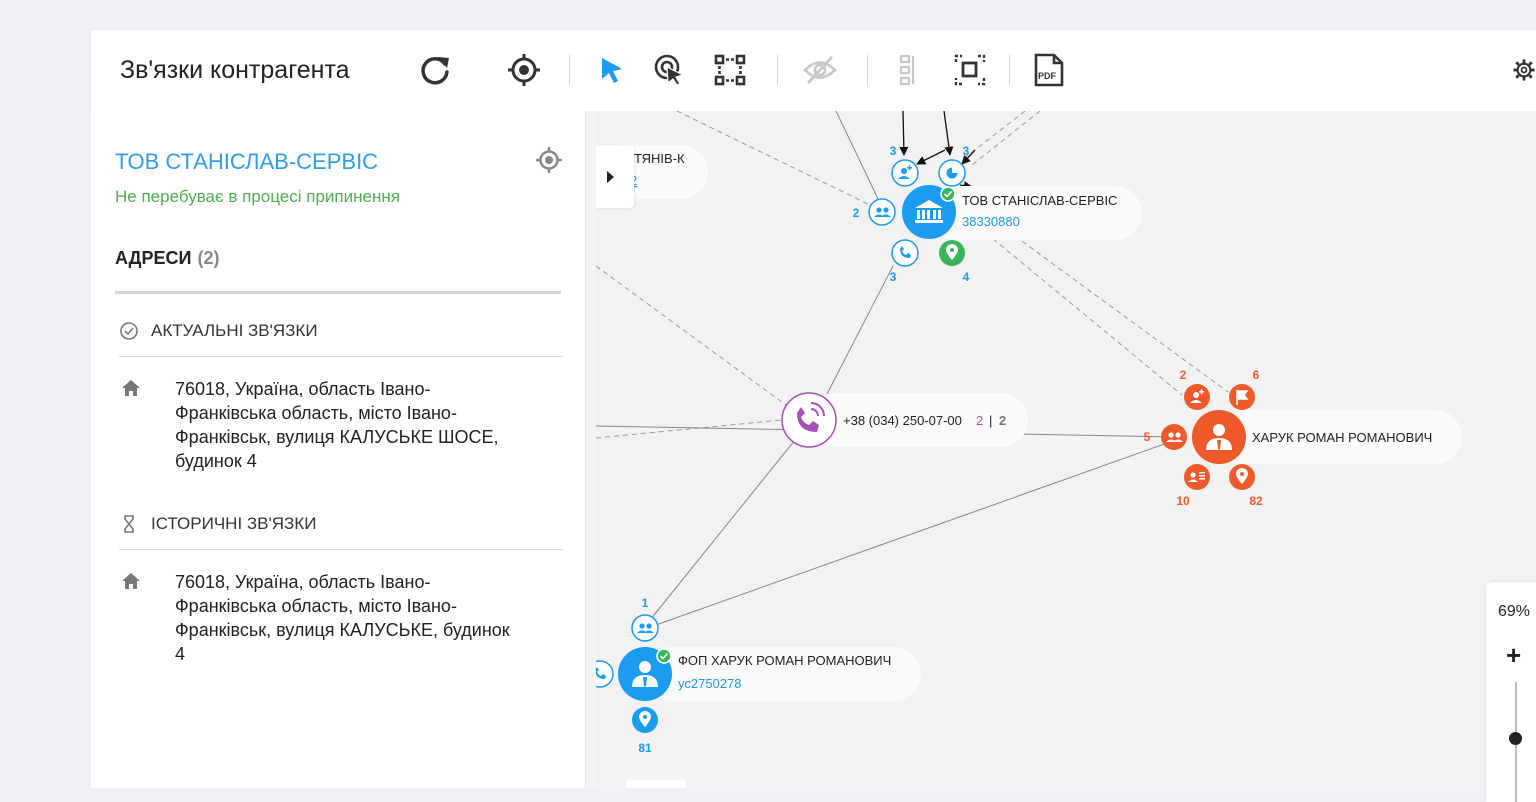 This screenshot has width=1536, height=802. What do you see at coordinates (1047, 76) in the screenshot?
I see `pdf-label: PDF` at bounding box center [1047, 76].